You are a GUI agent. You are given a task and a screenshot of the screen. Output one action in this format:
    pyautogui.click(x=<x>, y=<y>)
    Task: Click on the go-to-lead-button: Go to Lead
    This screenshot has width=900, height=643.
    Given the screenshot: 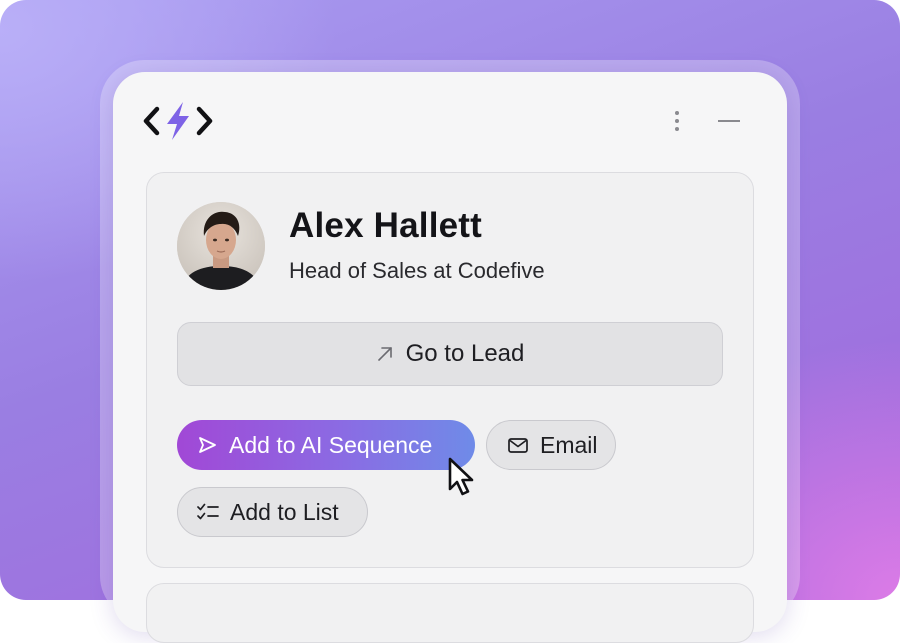 What is the action you would take?
    pyautogui.click(x=450, y=354)
    